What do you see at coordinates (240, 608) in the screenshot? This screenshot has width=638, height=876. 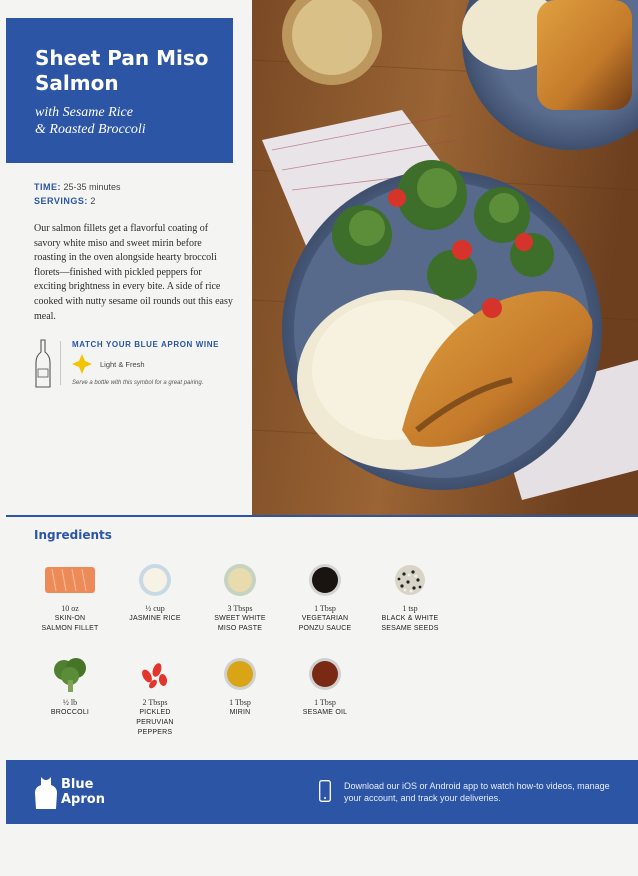 I see `ingredient-qty: 3 Tbsps` at bounding box center [240, 608].